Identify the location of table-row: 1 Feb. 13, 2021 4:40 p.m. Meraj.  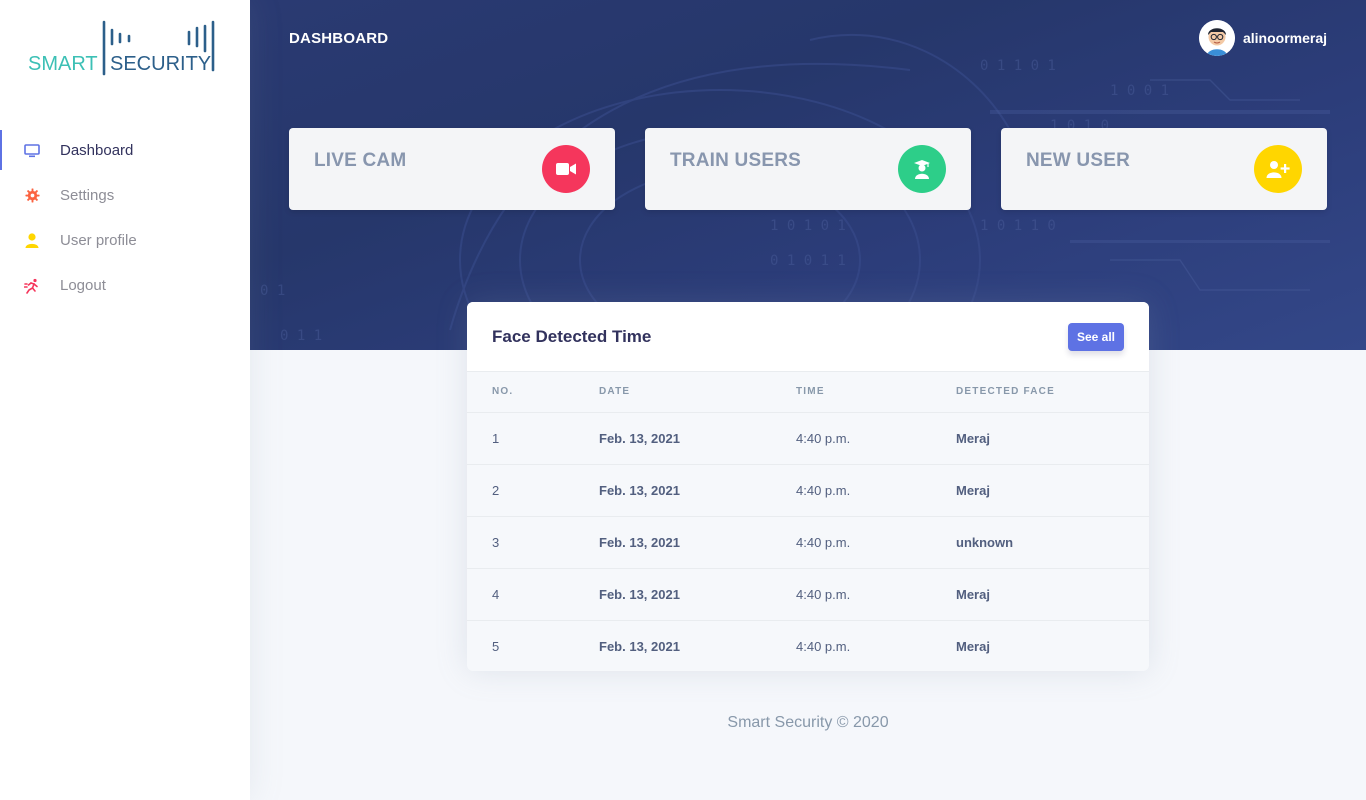
(808, 438).